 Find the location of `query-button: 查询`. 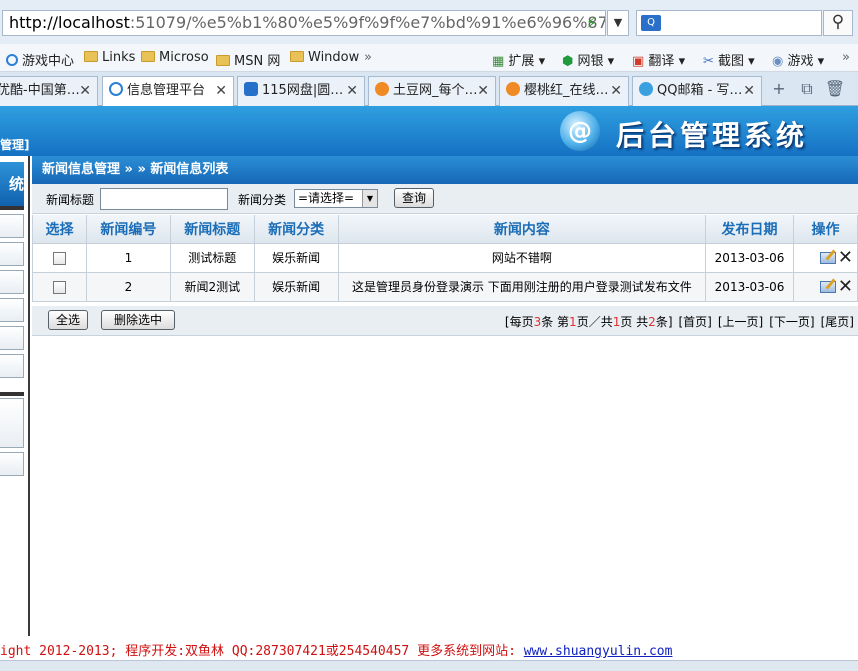

query-button: 查询 is located at coordinates (414, 198).